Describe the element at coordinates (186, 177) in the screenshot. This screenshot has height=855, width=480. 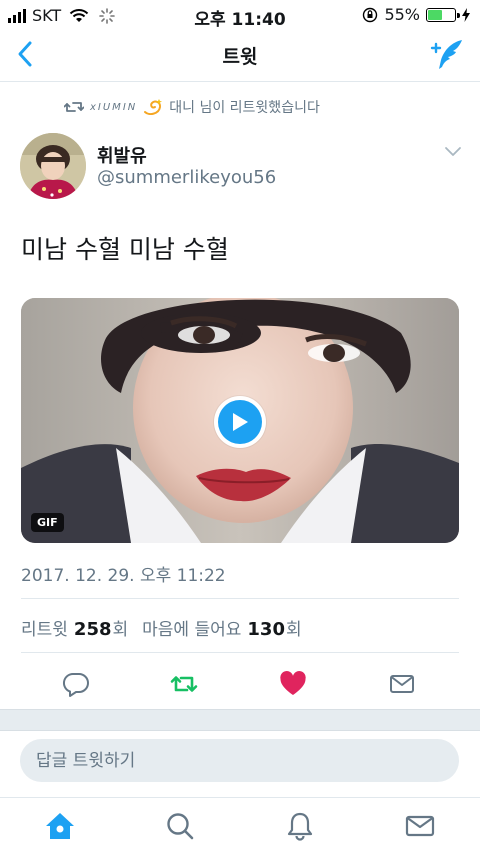
I see `author-handle: @summerlikeyou56` at that location.